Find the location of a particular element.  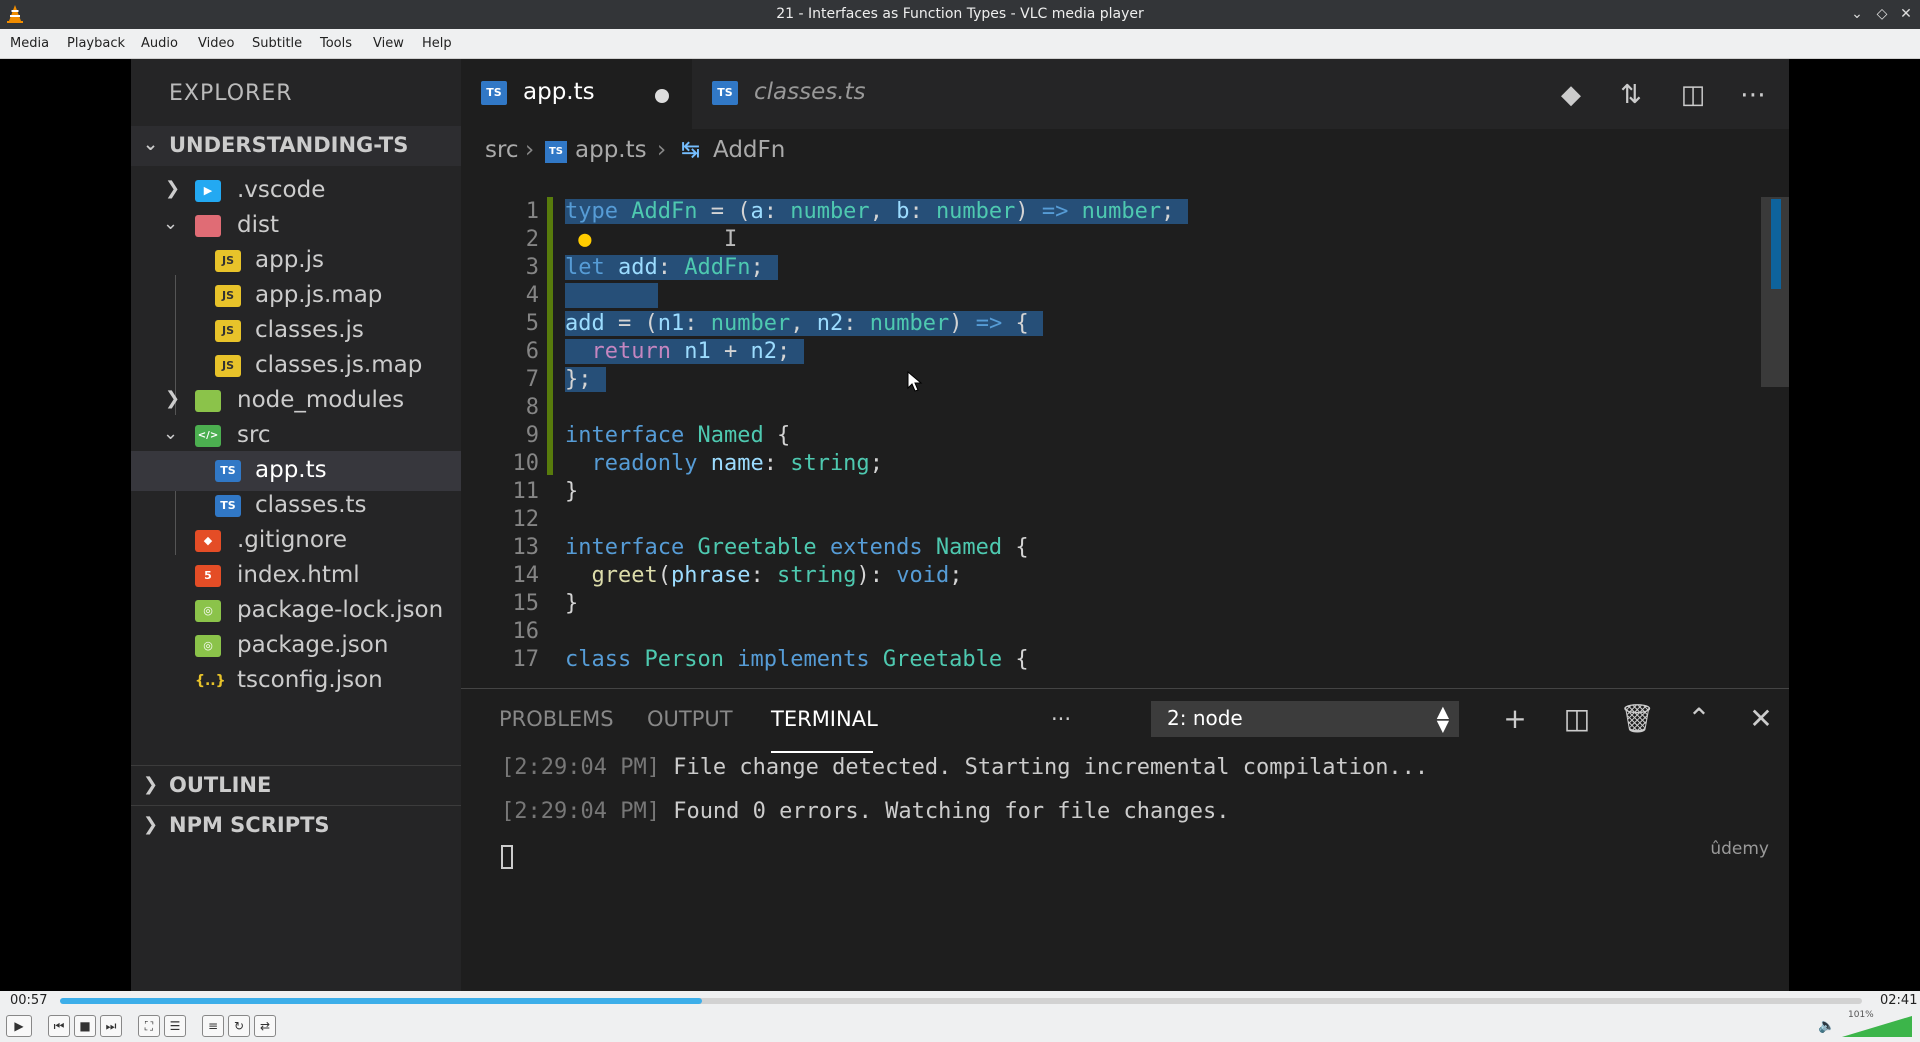

next-button: ⏭ is located at coordinates (111, 1026).